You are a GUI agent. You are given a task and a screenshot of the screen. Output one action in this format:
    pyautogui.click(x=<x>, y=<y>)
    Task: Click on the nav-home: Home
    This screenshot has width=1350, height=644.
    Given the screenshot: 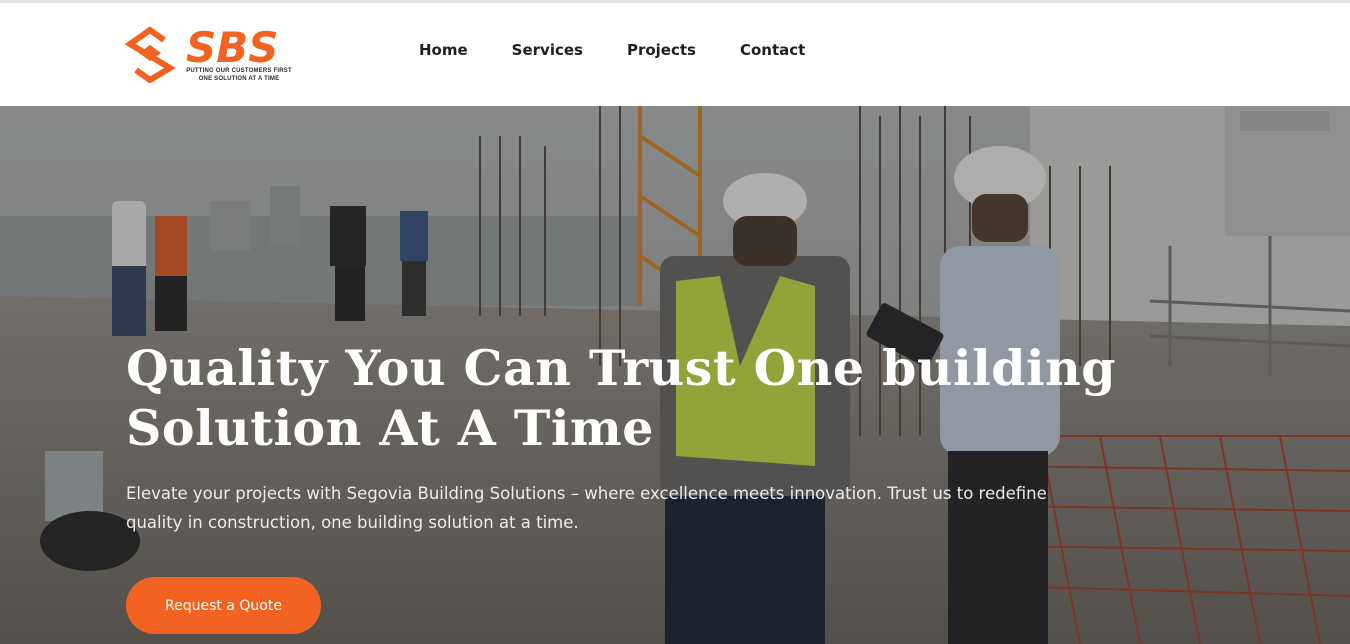 What is the action you would take?
    pyautogui.click(x=443, y=51)
    